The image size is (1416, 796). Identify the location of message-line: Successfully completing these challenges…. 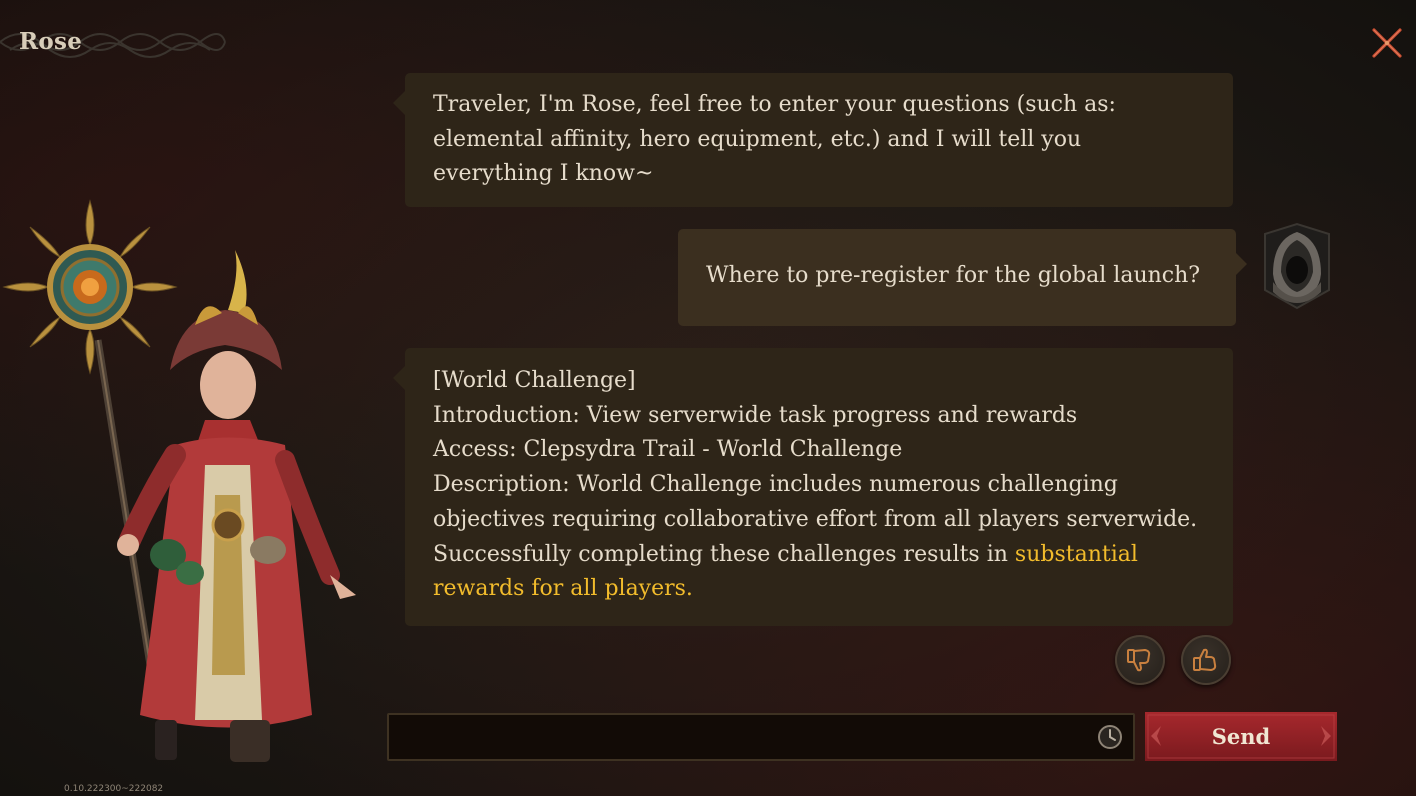
(820, 555).